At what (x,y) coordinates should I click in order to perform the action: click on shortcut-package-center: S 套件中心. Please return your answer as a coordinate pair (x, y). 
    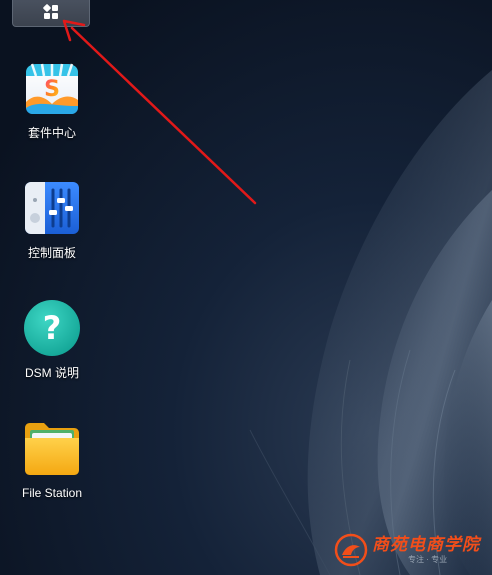
    Looking at the image, I should click on (52, 99).